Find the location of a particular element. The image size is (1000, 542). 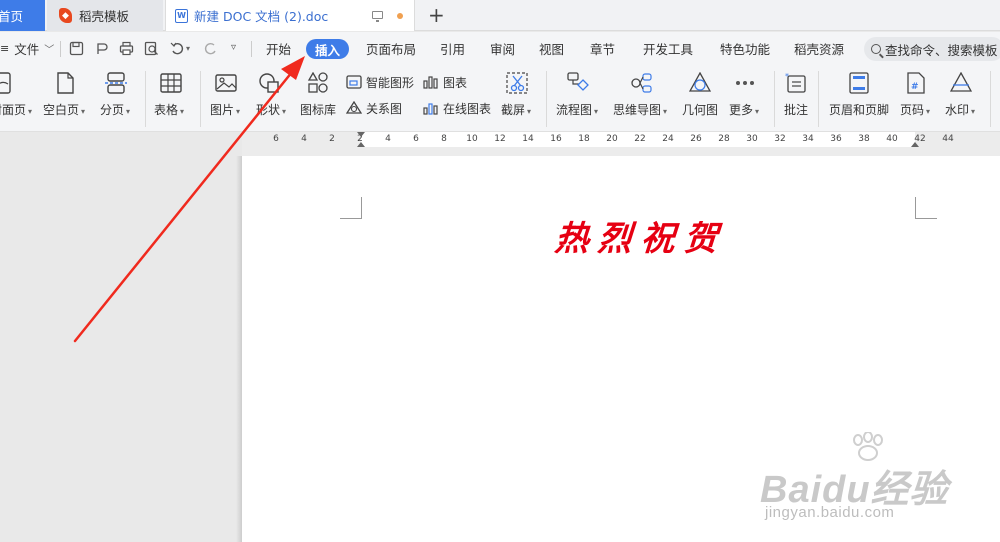

relationship-chart-button: 关系图 is located at coordinates (374, 108).